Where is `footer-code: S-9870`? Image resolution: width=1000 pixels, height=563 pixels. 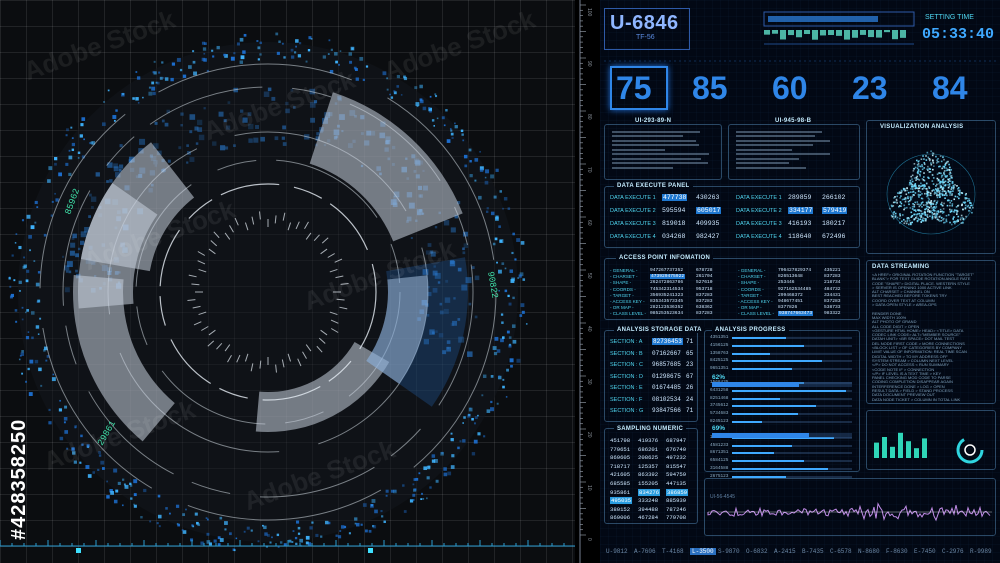
footer-code: S-9870 is located at coordinates (729, 551).